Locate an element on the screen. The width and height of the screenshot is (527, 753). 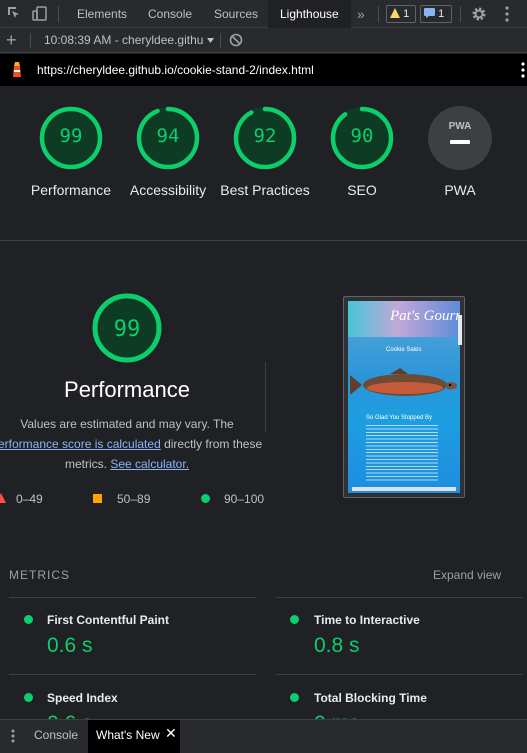
score-label: Best Practices is located at coordinates (265, 190).